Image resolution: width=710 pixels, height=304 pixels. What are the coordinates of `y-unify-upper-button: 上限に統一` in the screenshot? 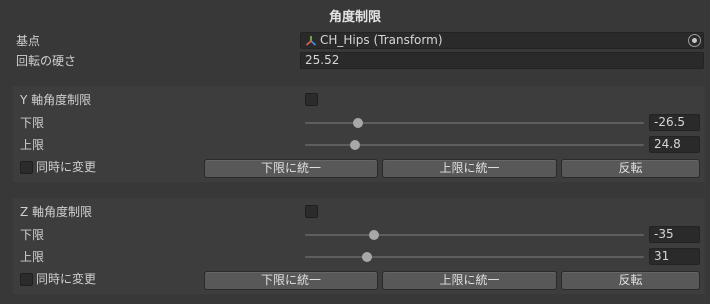 It's located at (469, 168).